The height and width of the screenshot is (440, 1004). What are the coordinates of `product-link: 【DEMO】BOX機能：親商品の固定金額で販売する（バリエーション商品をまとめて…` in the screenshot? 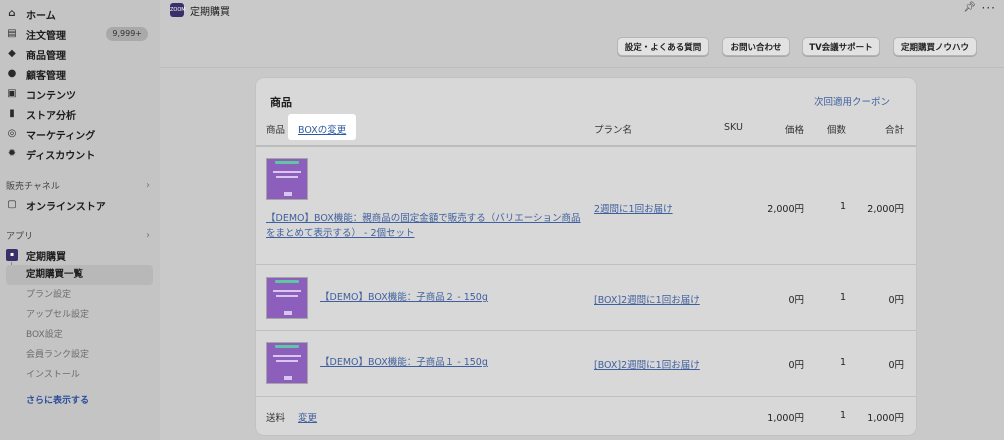 It's located at (426, 226).